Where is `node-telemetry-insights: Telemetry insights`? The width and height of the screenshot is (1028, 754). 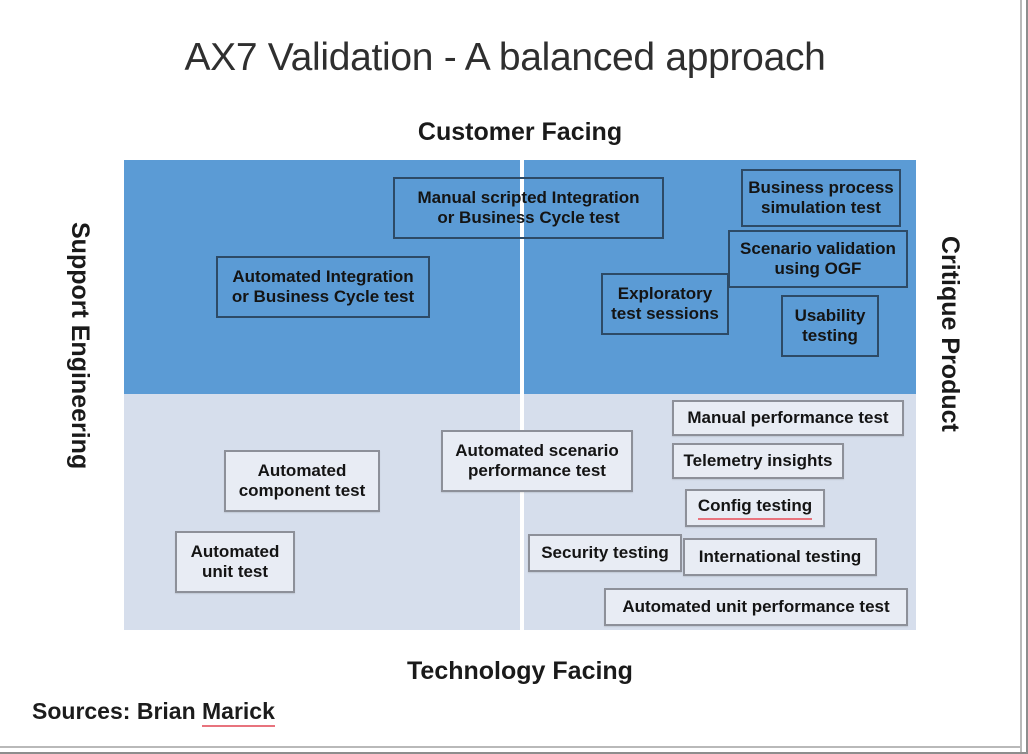
node-telemetry-insights: Telemetry insights is located at coordinates (758, 461).